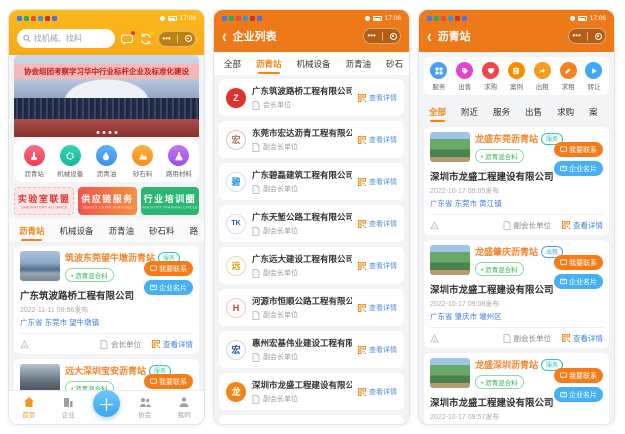 The image size is (625, 434). Describe the element at coordinates (311, 223) in the screenshot. I see `company-card: TK 广东天堑公路工程有限公司 副会长单位 查看详情` at that location.